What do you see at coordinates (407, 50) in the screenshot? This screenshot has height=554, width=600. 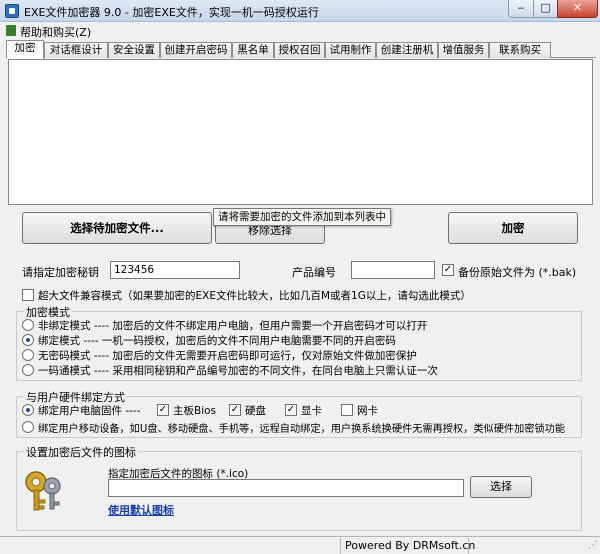 I see `tab-keygen: 创建注册机` at bounding box center [407, 50].